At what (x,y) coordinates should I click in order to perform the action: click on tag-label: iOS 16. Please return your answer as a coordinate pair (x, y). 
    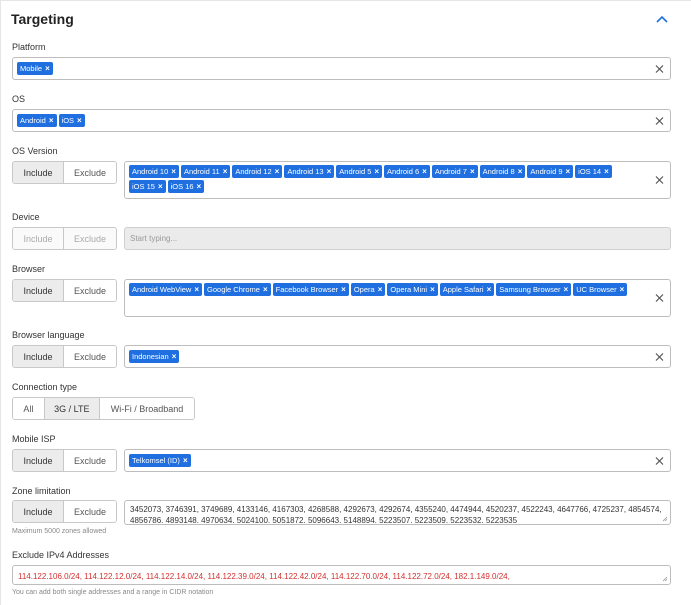
    Looking at the image, I should click on (182, 186).